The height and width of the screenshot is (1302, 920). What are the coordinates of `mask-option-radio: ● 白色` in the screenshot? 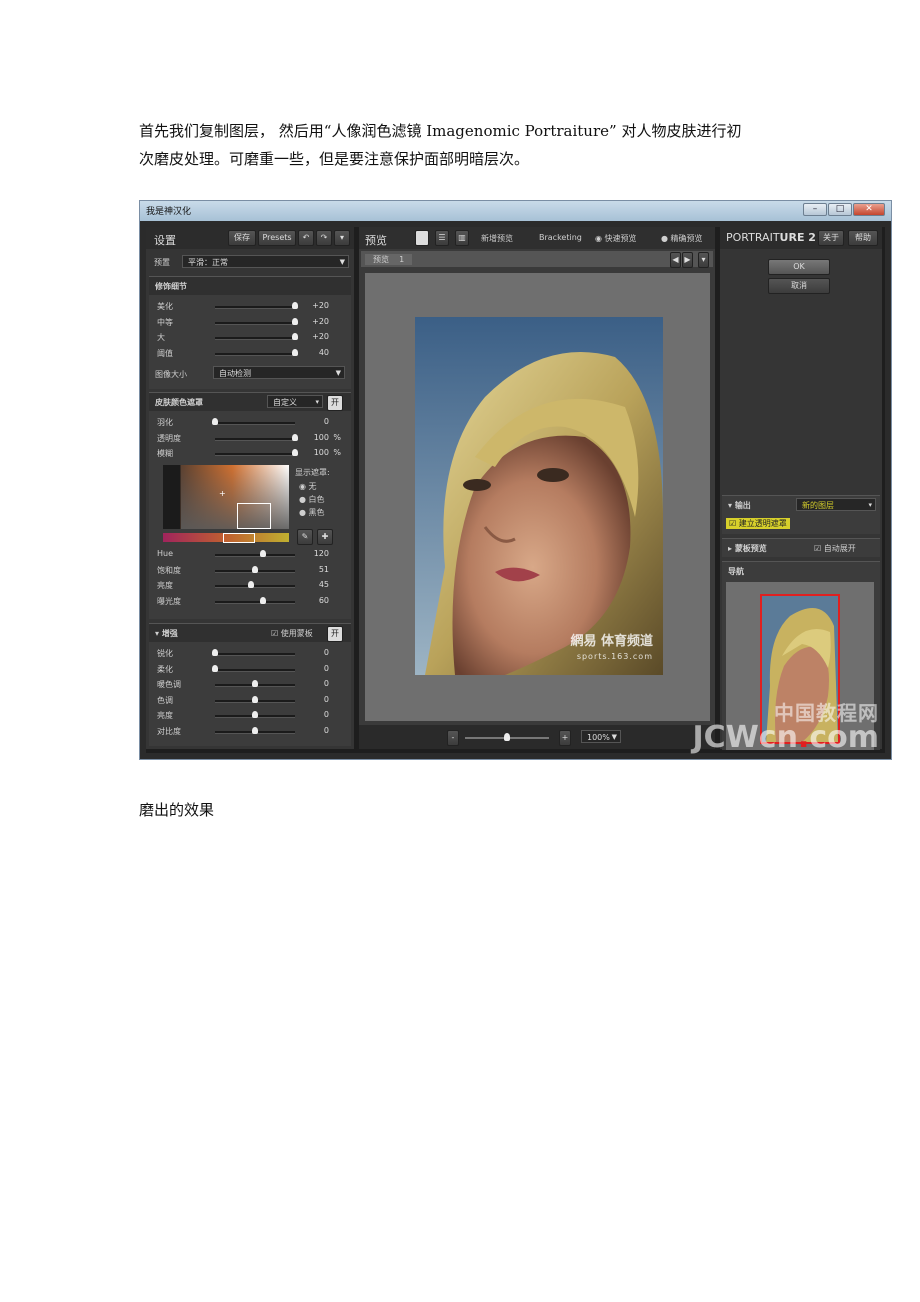 It's located at (312, 499).